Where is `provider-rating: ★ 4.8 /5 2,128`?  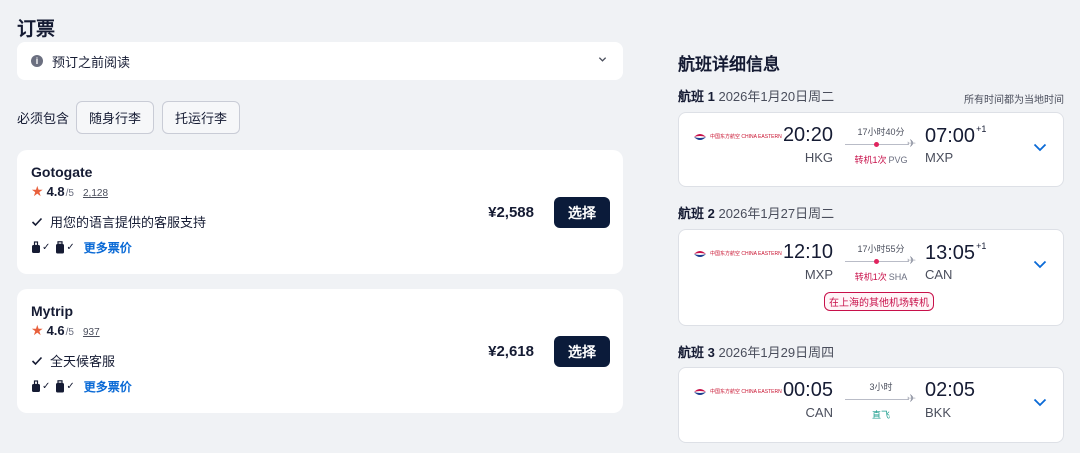
provider-rating: ★ 4.8 /5 2,128 is located at coordinates (69, 191).